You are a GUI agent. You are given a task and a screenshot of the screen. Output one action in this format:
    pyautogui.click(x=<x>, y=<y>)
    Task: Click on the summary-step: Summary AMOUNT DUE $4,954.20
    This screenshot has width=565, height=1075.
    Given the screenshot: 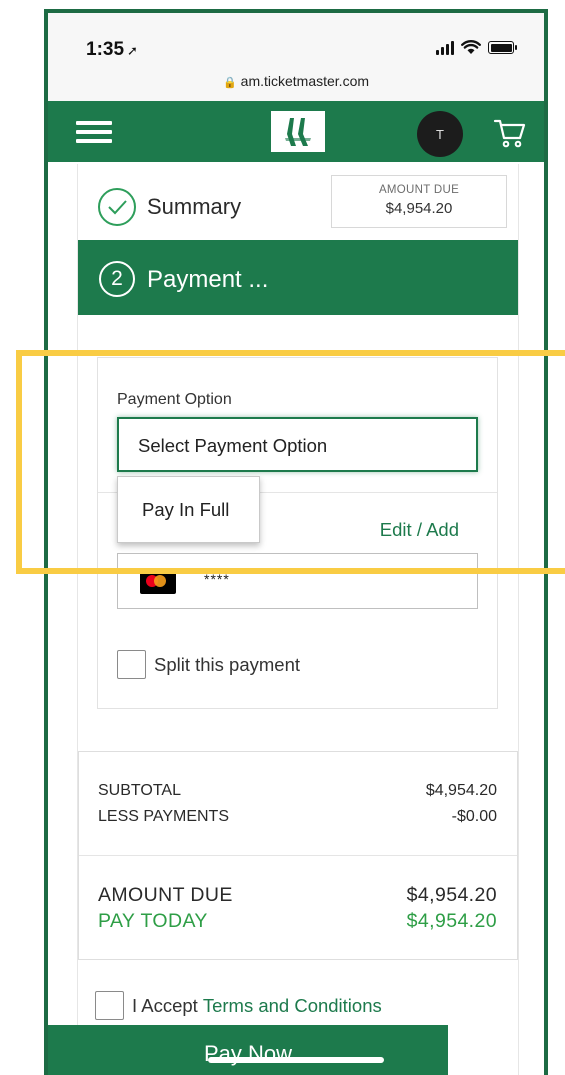 What is the action you would take?
    pyautogui.click(x=298, y=202)
    